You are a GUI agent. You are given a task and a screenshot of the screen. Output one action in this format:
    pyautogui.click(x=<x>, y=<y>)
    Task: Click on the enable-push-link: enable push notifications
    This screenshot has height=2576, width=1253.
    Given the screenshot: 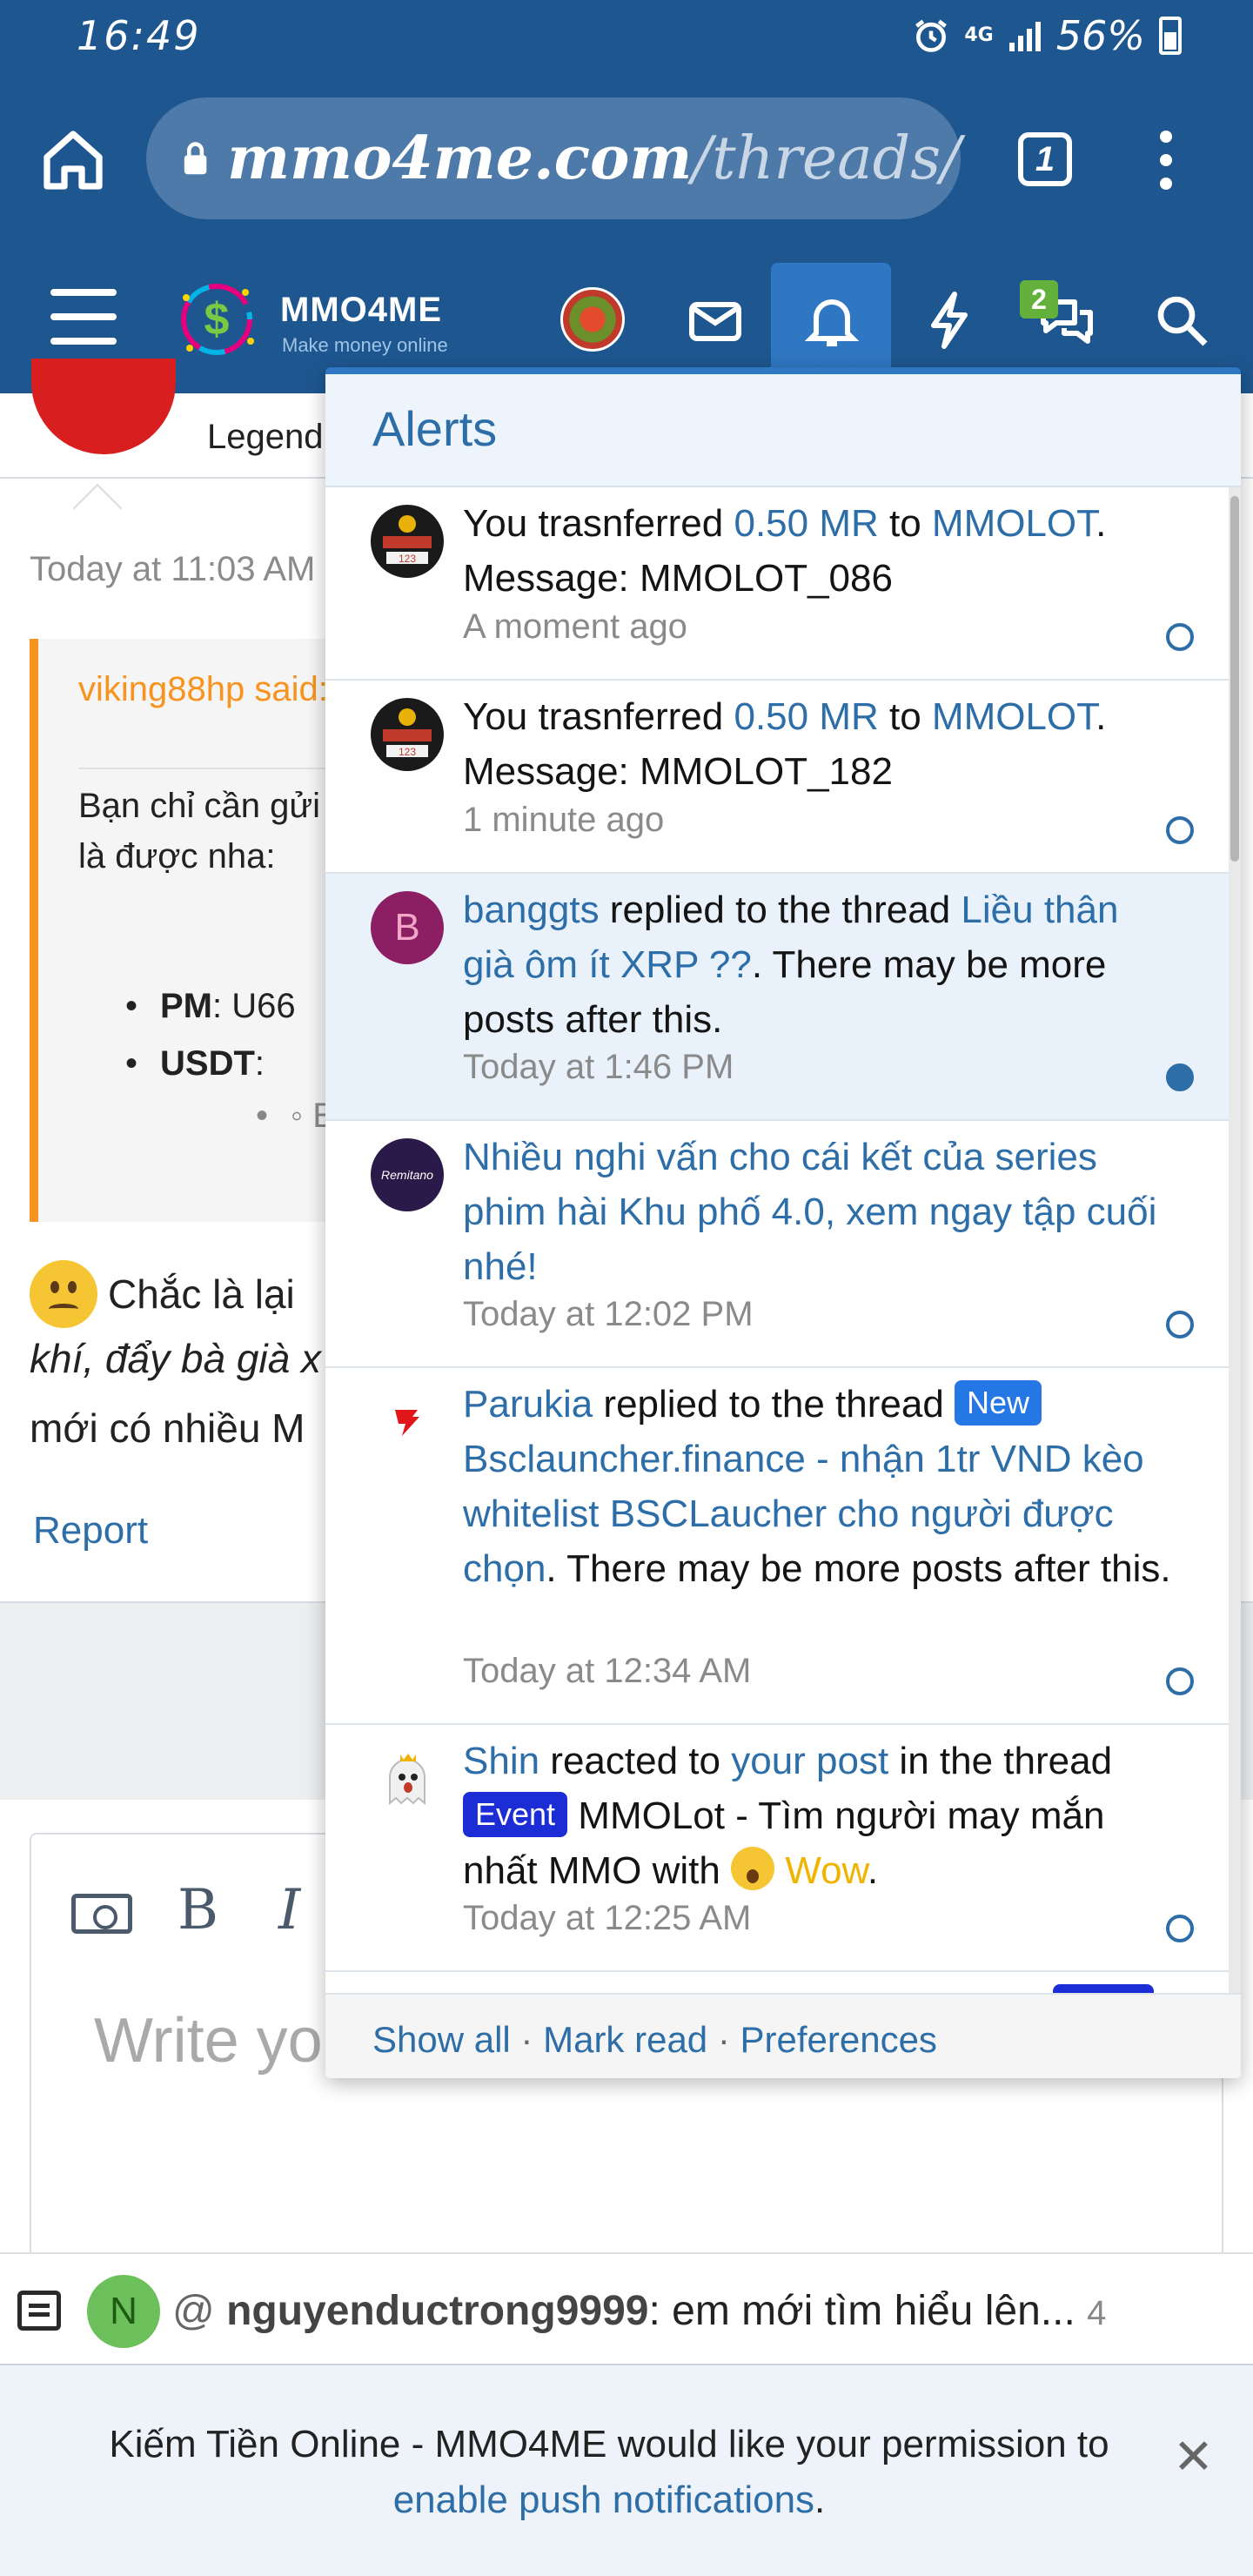 What is the action you would take?
    pyautogui.click(x=603, y=2500)
    